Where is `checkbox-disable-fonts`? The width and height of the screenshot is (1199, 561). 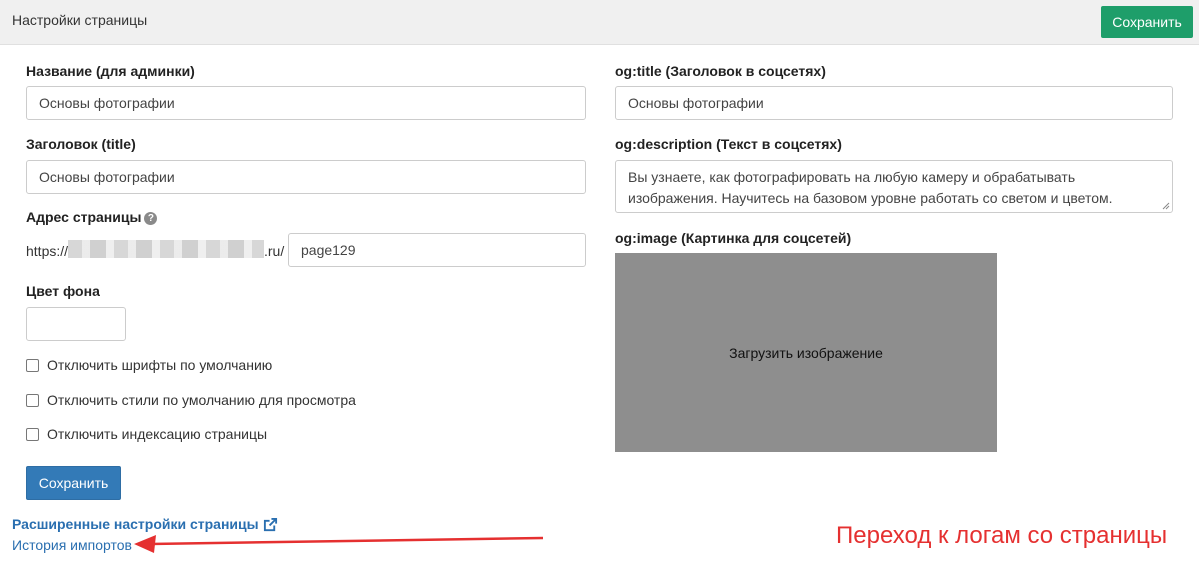 checkbox-disable-fonts is located at coordinates (32, 365).